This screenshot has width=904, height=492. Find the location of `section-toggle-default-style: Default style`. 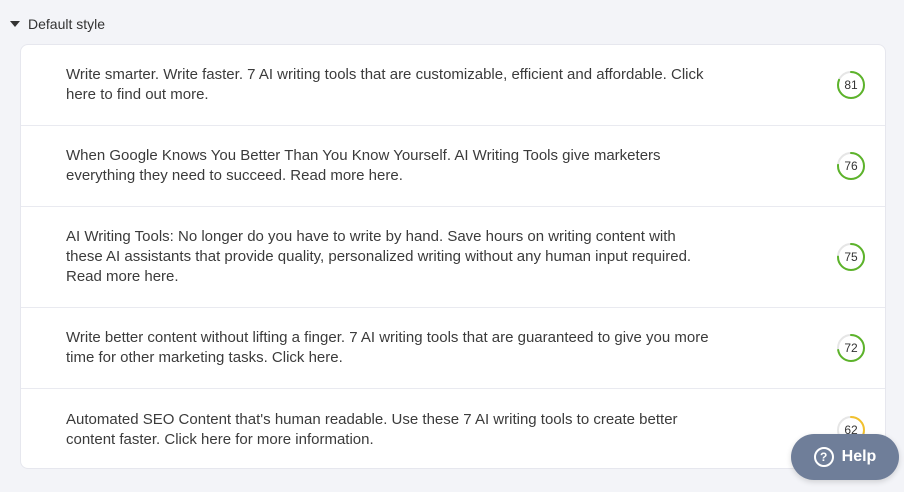

section-toggle-default-style: Default style is located at coordinates (57, 24).